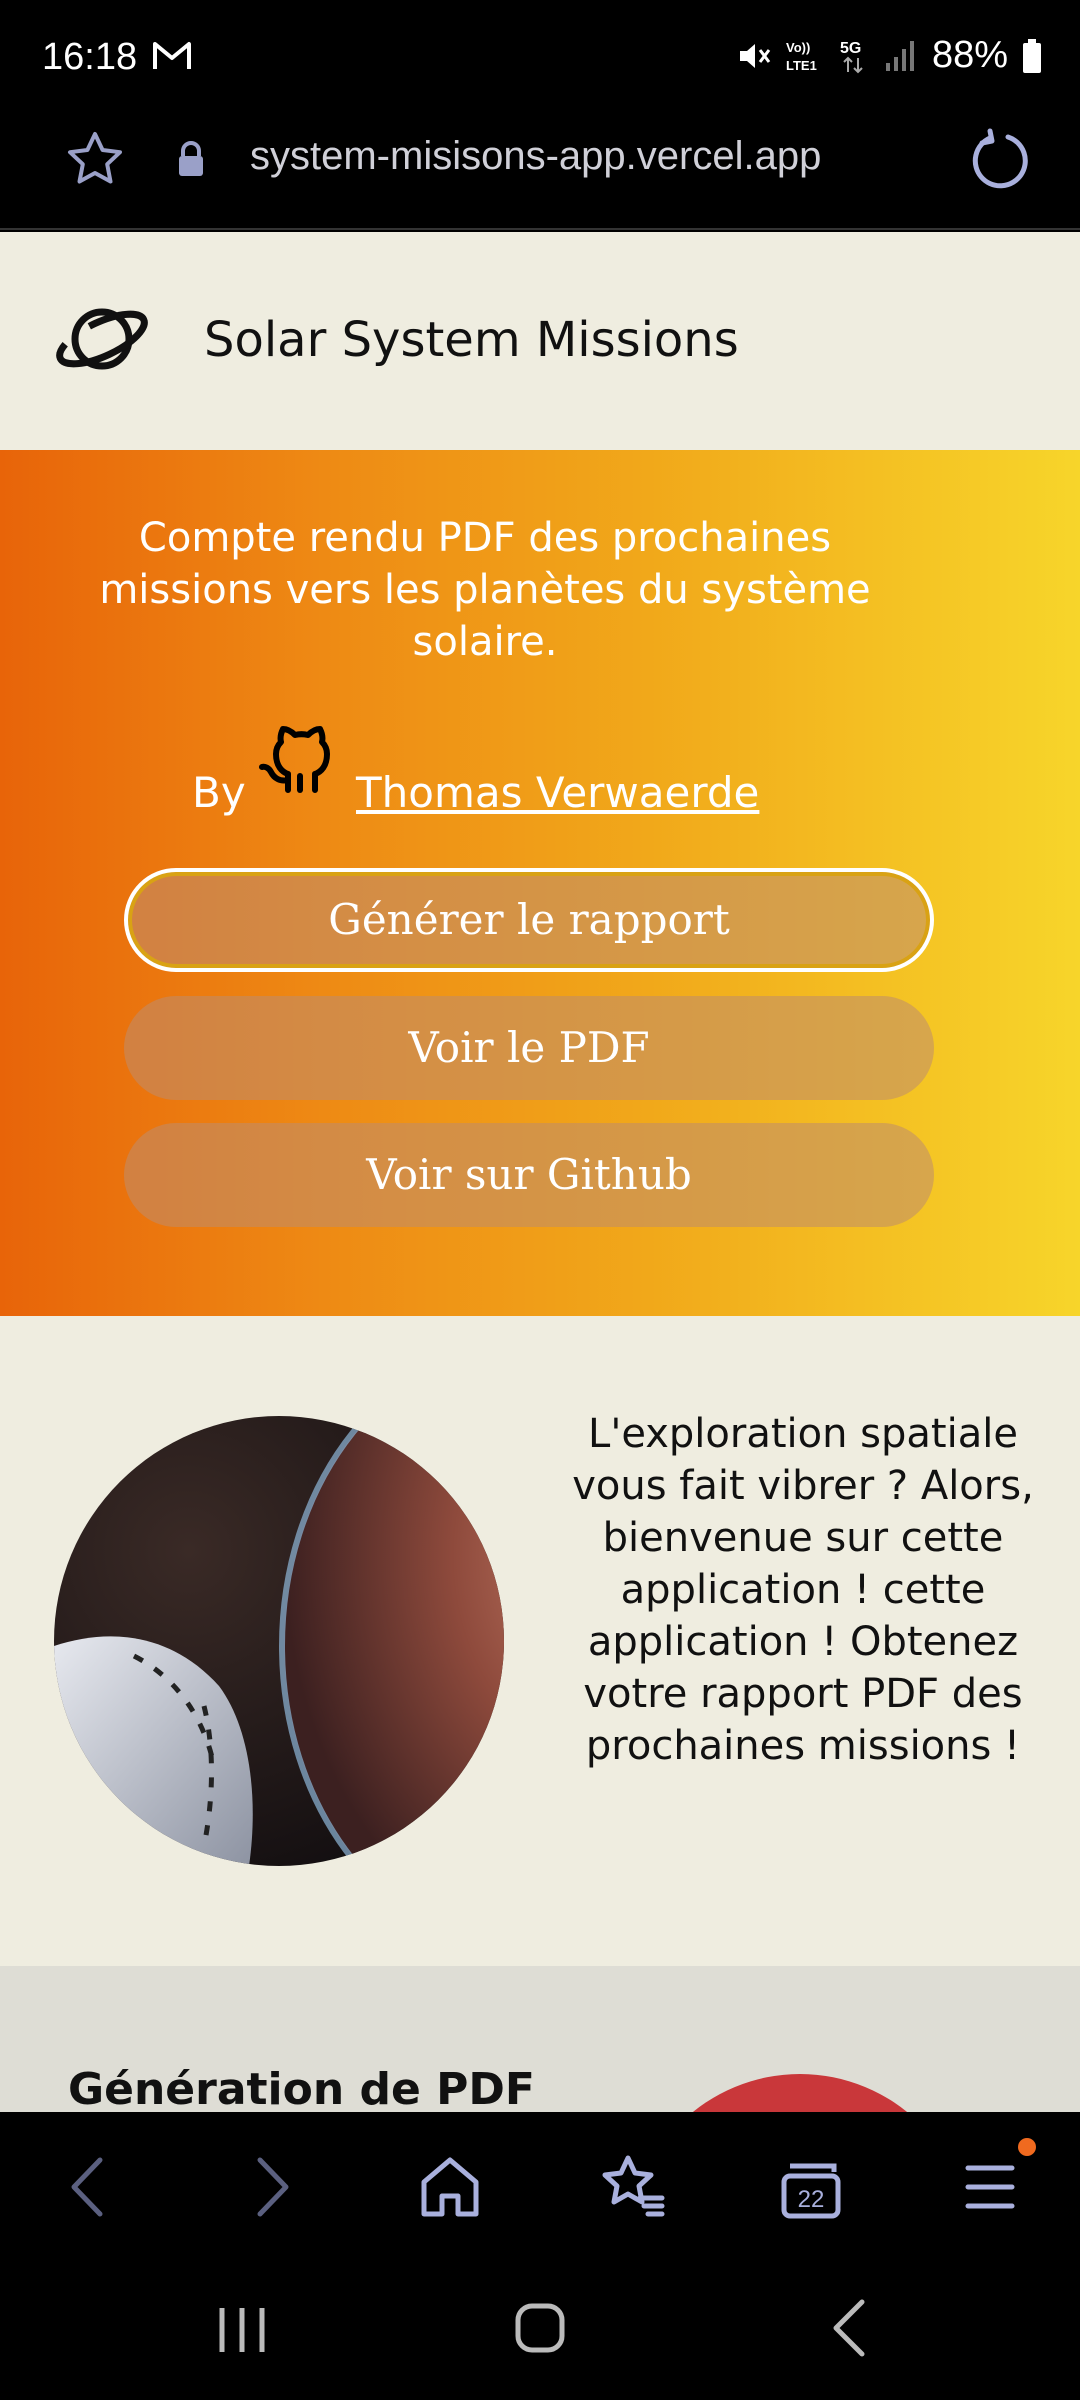  What do you see at coordinates (990, 2189) in the screenshot?
I see `menu-icon` at bounding box center [990, 2189].